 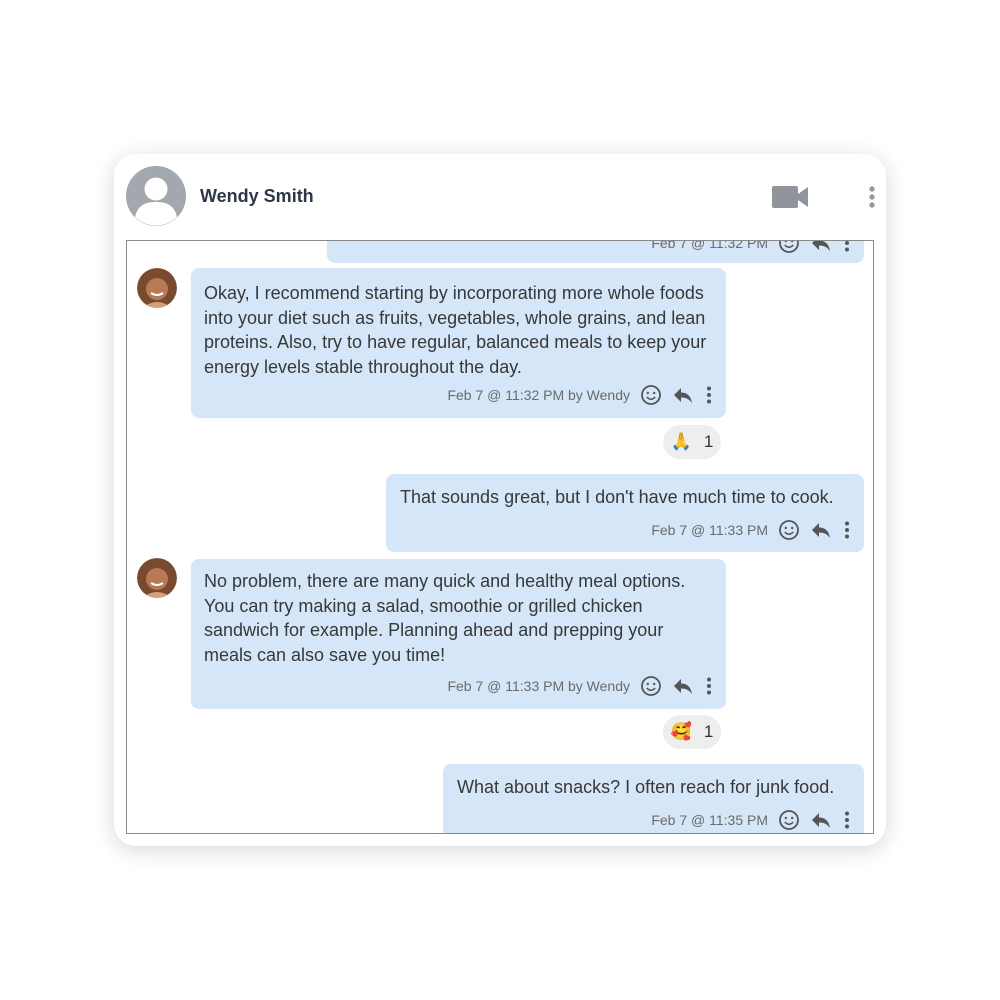 I want to click on reaction-chip: 🙏 1, so click(x=692, y=442).